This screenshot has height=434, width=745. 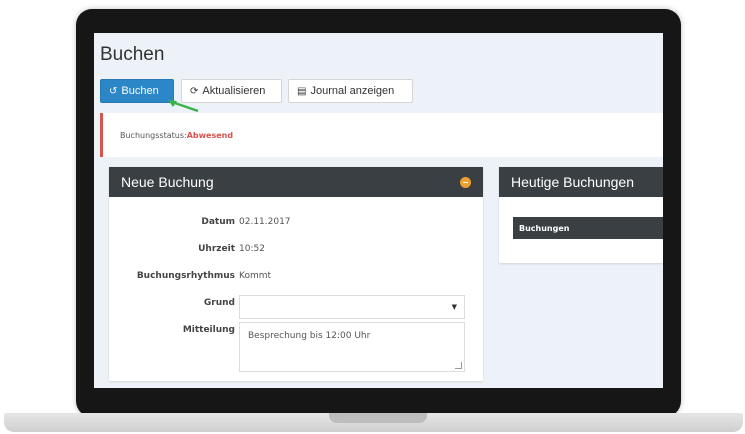 What do you see at coordinates (218, 222) in the screenshot?
I see `datum-label: Datum` at bounding box center [218, 222].